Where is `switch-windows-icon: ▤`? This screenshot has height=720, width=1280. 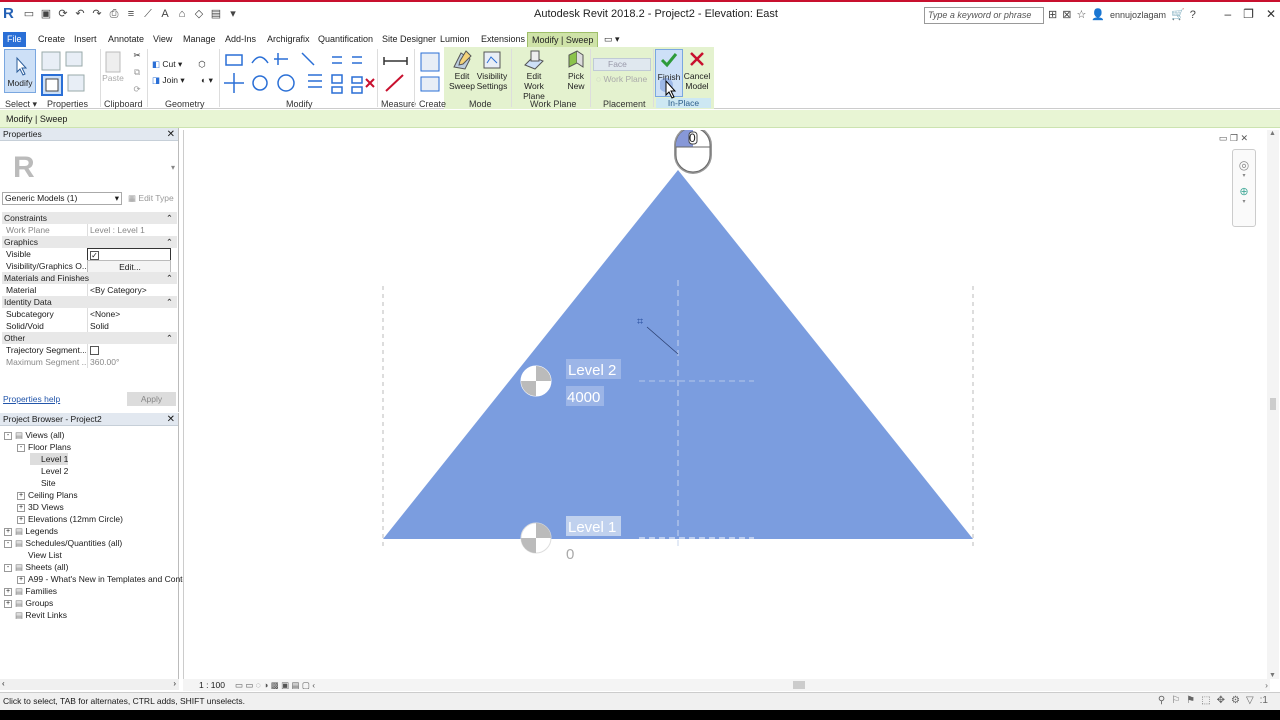 switch-windows-icon: ▤ is located at coordinates (216, 14).